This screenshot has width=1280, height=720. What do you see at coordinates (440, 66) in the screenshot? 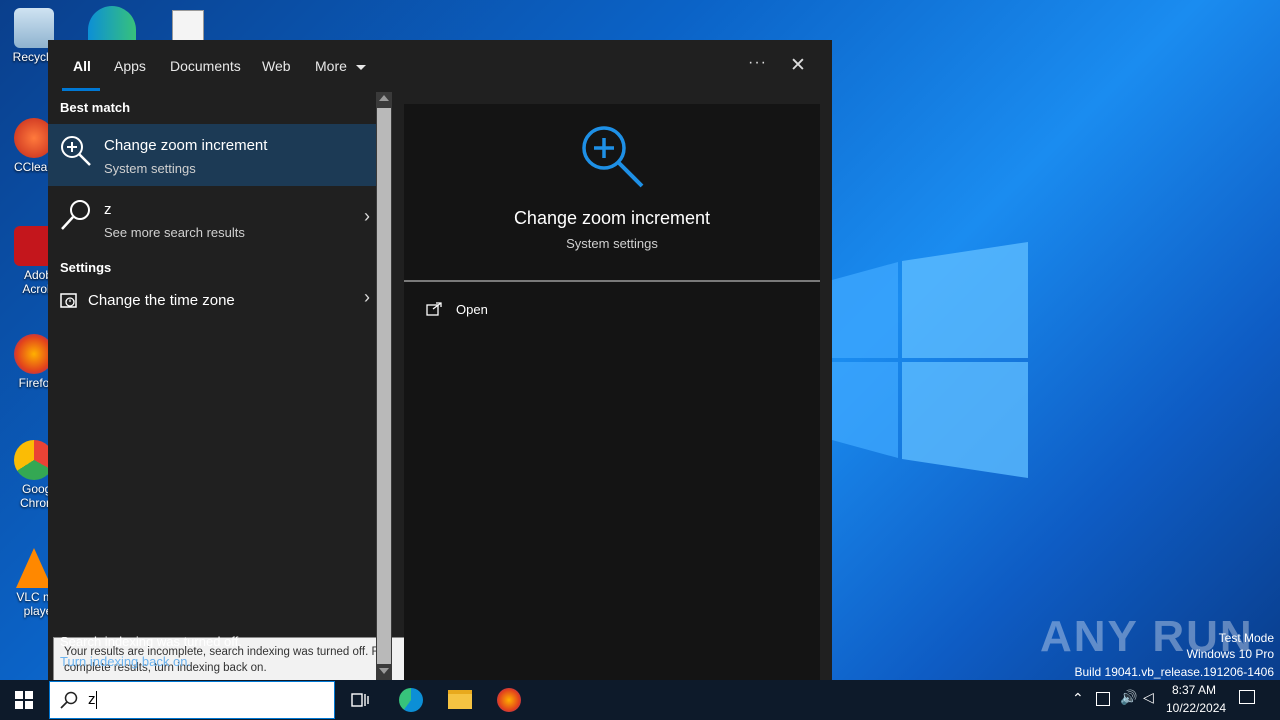
I see `search-tabs: All Apps Documents Web More ··· ✕` at bounding box center [440, 66].